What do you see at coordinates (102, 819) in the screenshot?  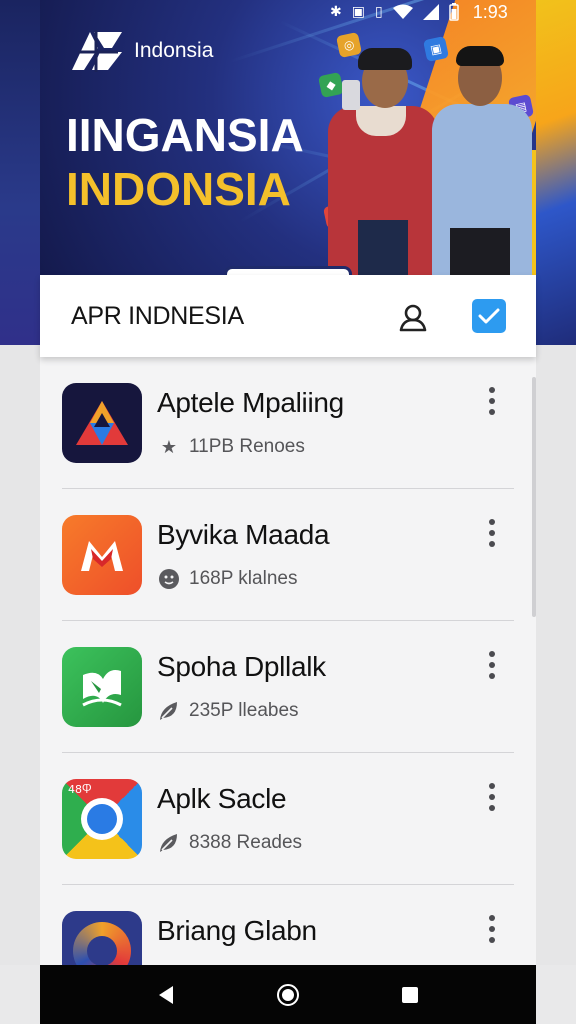 I see `chrome-icon: 48Ⴔ` at bounding box center [102, 819].